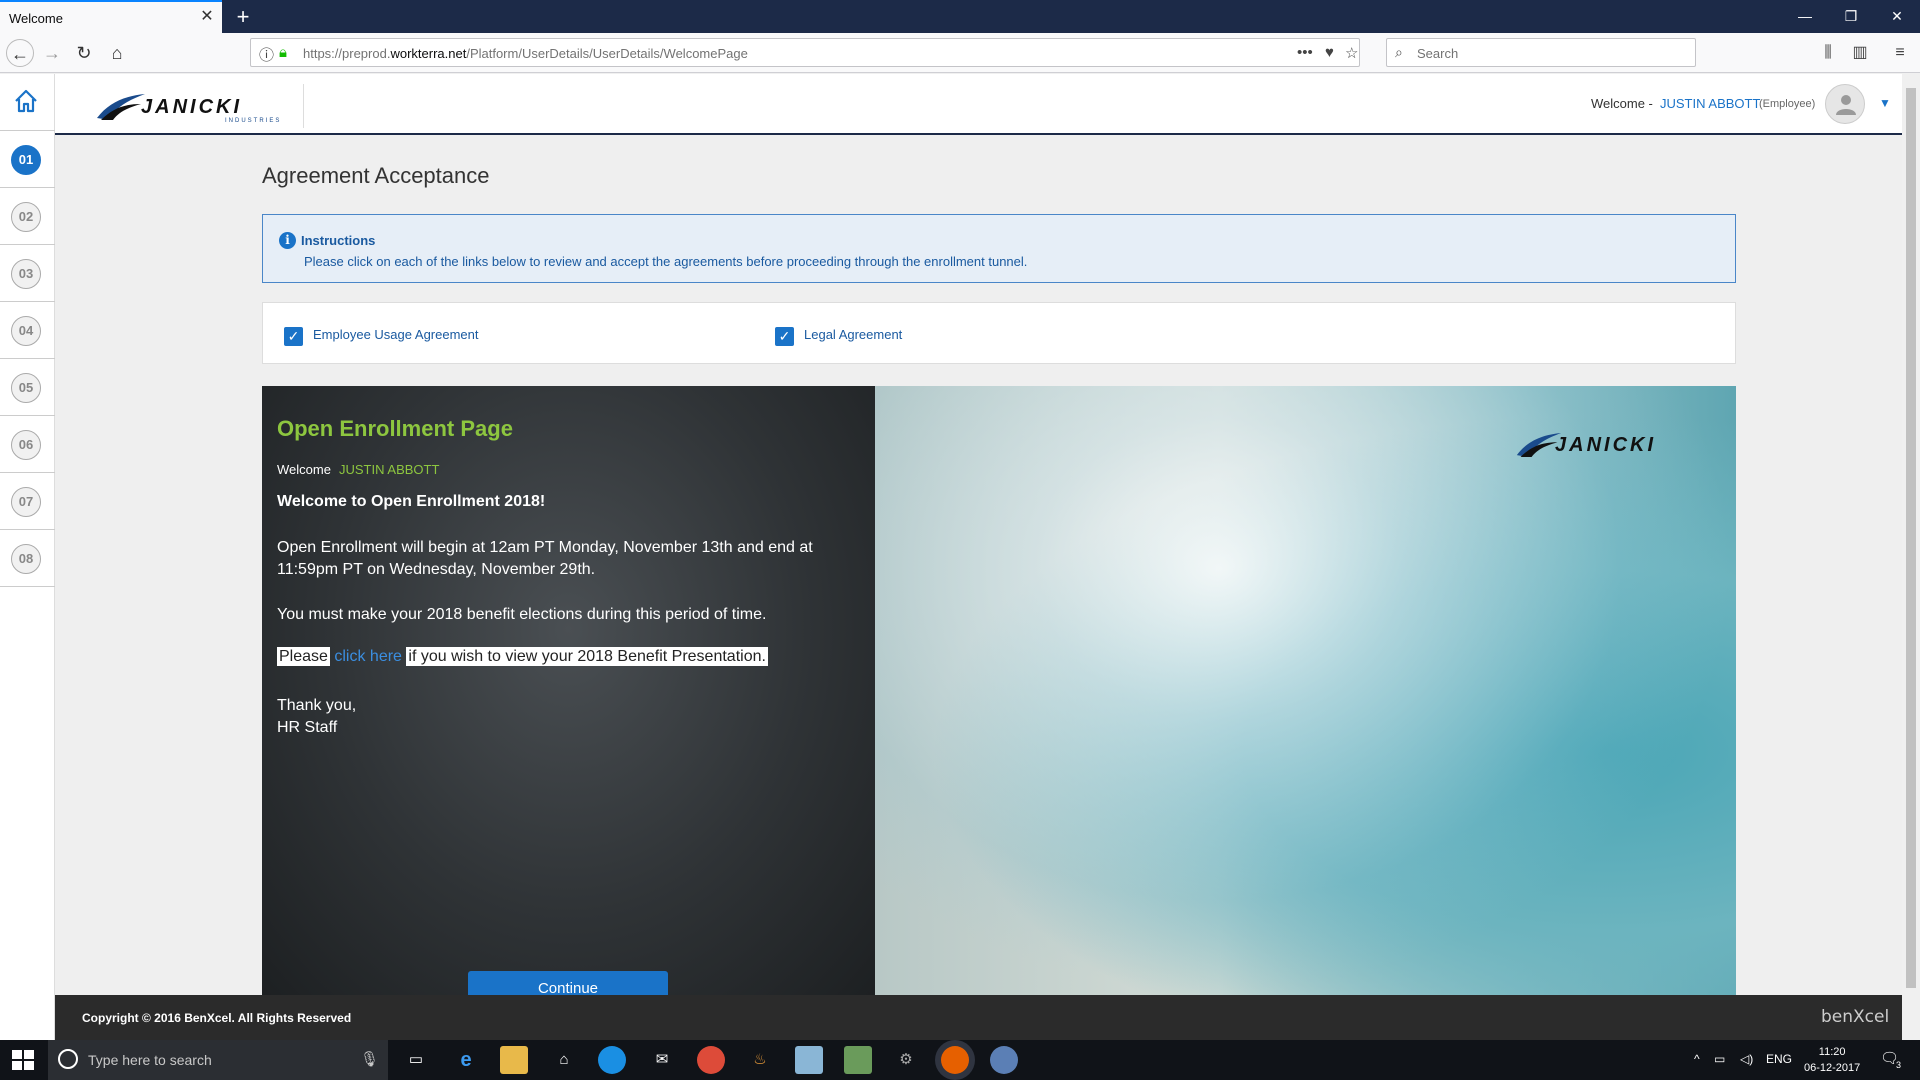 The width and height of the screenshot is (1920, 1080). I want to click on click-here-link: click here, so click(368, 656).